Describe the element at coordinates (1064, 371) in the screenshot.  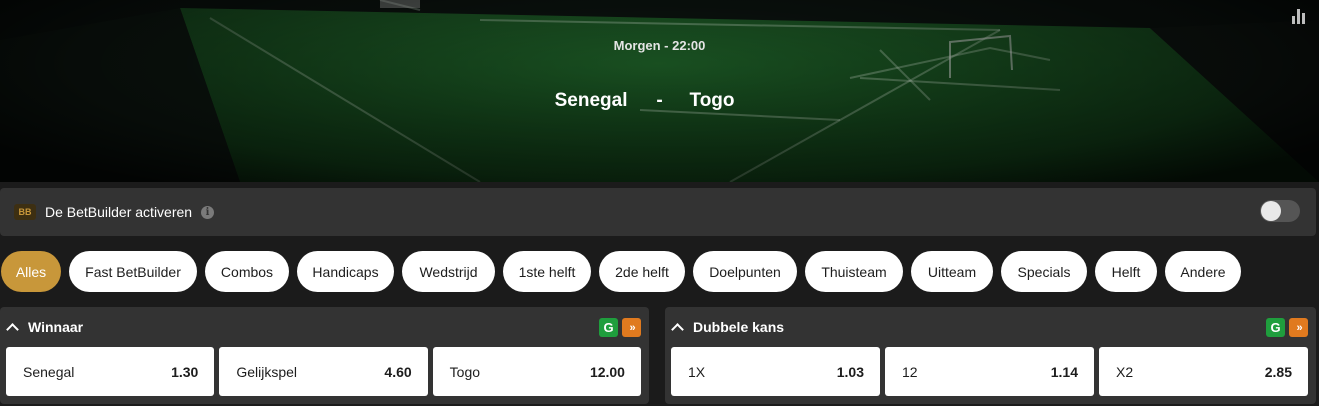
I see `odd-price: 1.14` at that location.